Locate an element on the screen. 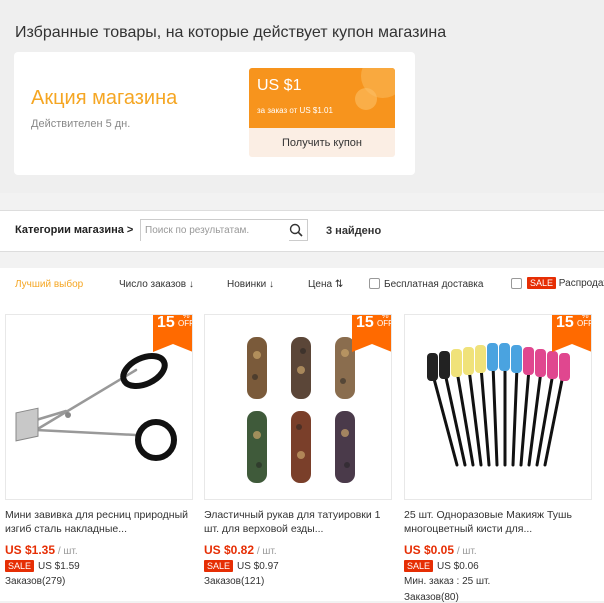 The width and height of the screenshot is (604, 603). sale-label: Распродажа is located at coordinates (581, 283).